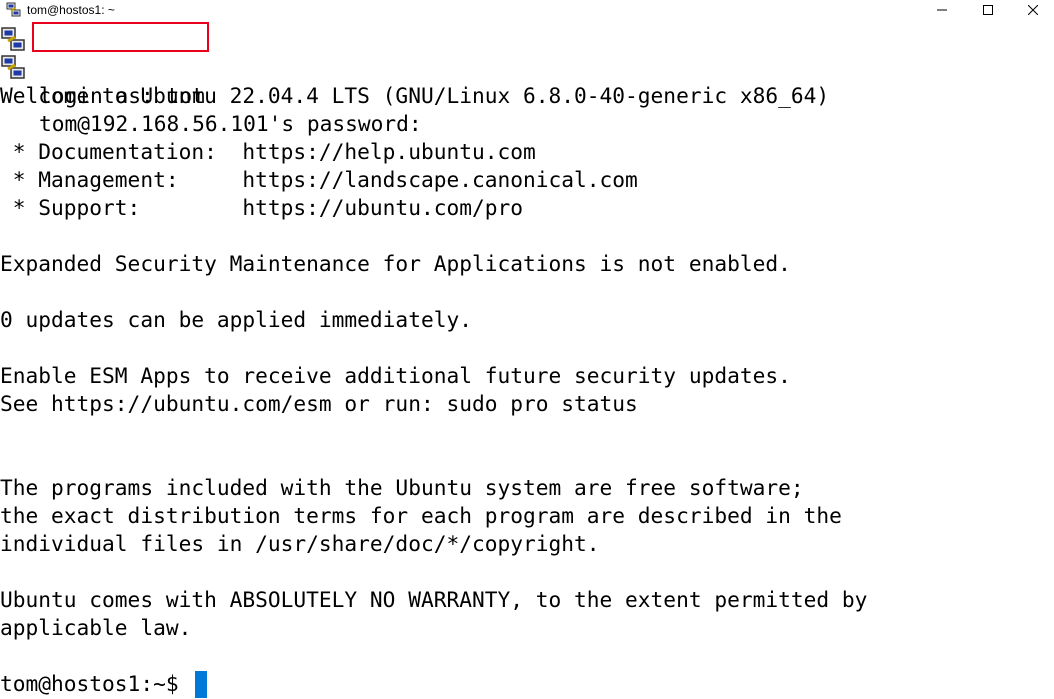 Image resolution: width=1054 pixels, height=699 pixels. I want to click on password-prompt: tom@192.168.56.101's password:, so click(230, 123).